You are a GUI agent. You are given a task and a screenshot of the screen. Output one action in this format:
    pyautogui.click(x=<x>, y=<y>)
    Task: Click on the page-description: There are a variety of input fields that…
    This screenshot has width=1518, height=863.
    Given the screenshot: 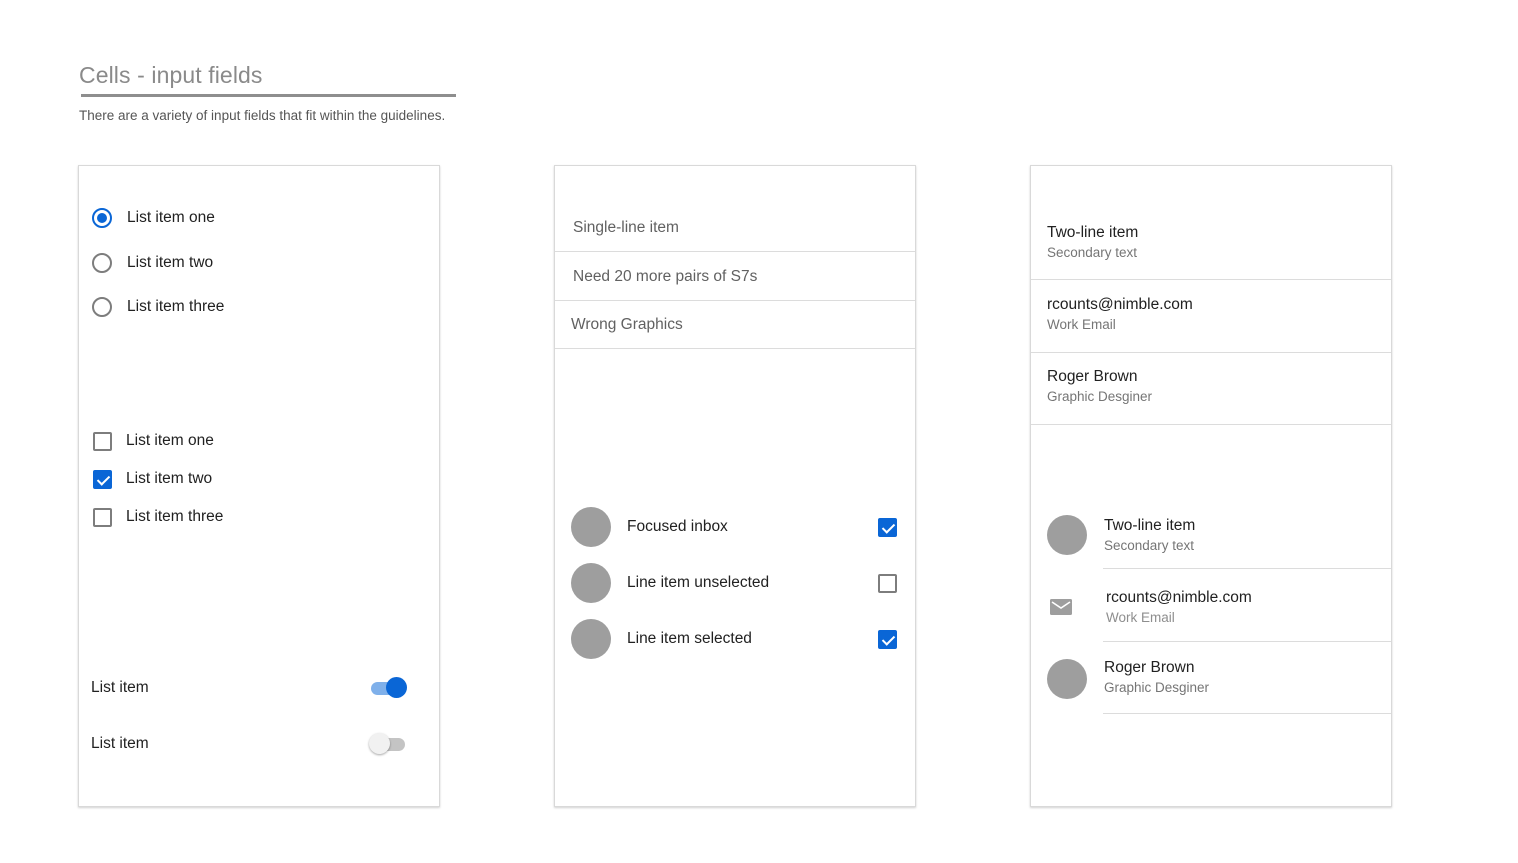 What is the action you would take?
    pyautogui.click(x=262, y=115)
    